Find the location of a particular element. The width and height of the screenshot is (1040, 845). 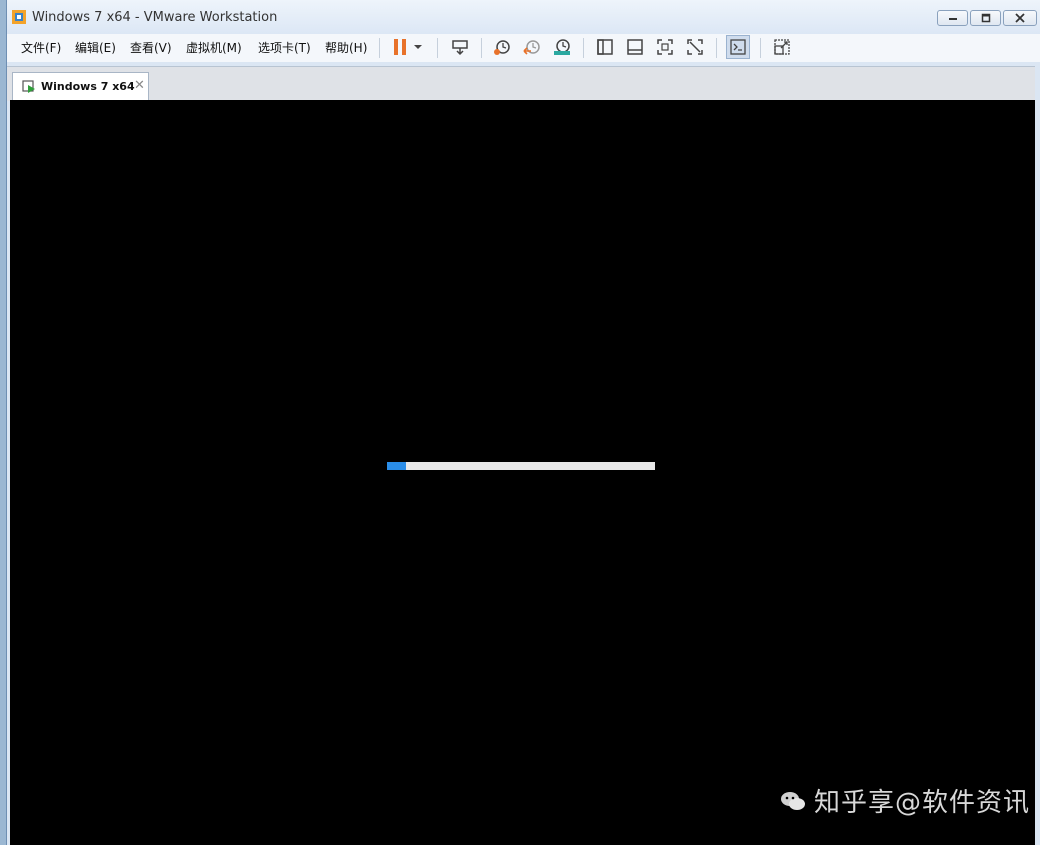

power-dropdown-button is located at coordinates (418, 47).